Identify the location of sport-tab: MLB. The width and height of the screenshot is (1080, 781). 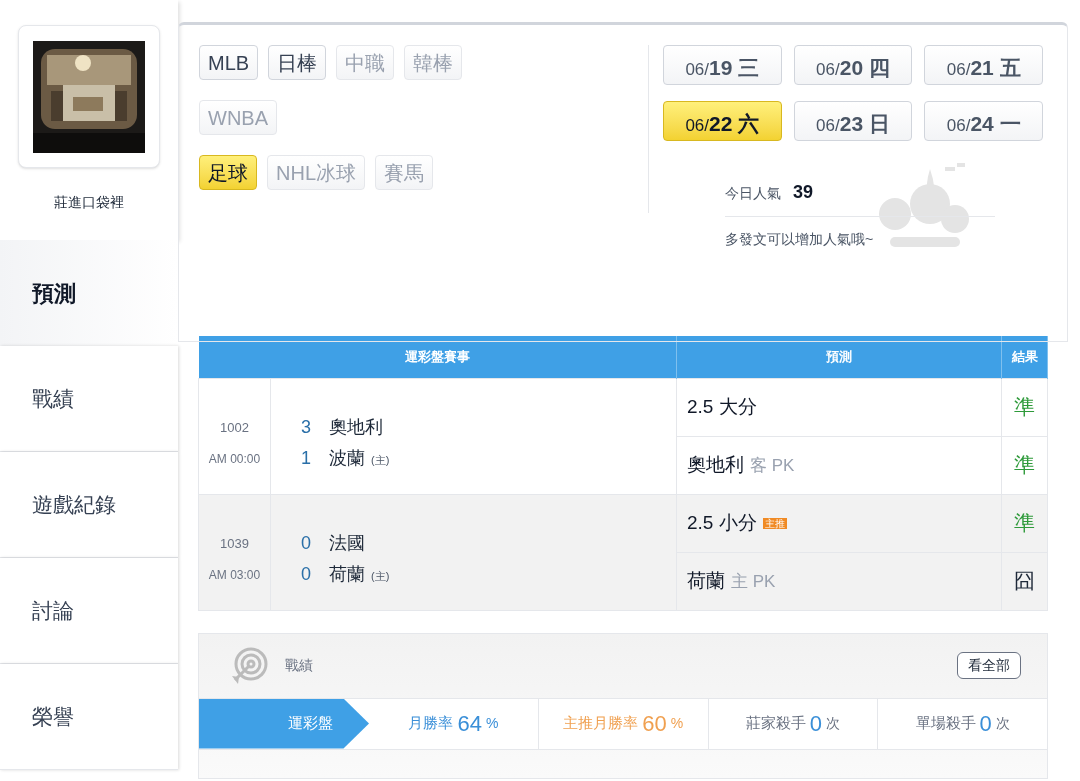
(229, 62).